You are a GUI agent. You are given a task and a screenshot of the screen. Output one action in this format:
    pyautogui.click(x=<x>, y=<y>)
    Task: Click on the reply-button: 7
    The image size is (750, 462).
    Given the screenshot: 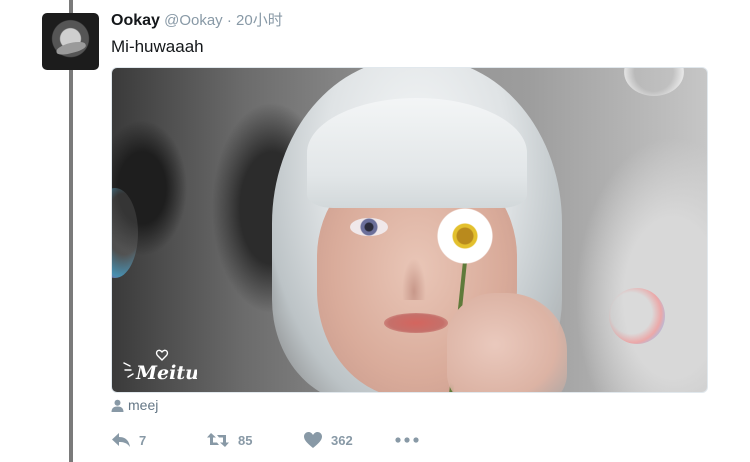 What is the action you would take?
    pyautogui.click(x=128, y=440)
    